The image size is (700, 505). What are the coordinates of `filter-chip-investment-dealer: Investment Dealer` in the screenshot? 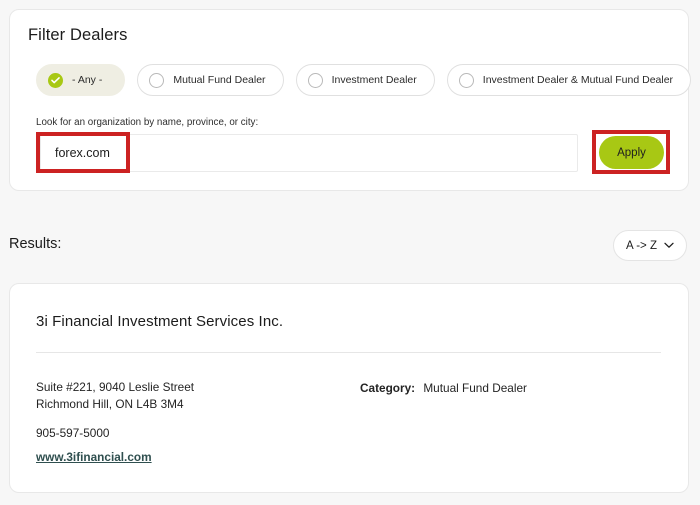 It's located at (365, 80).